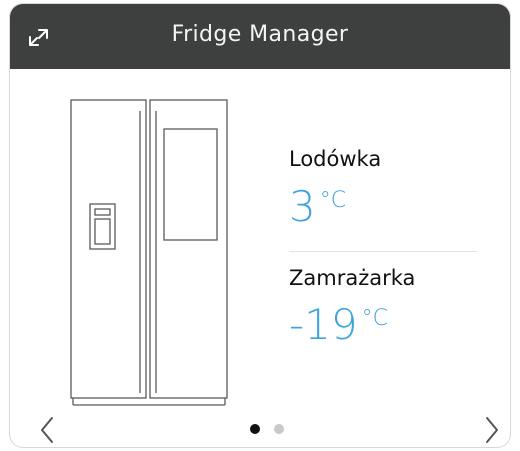 The width and height of the screenshot is (520, 451). I want to click on header-bar: Fridge Manager, so click(260, 36).